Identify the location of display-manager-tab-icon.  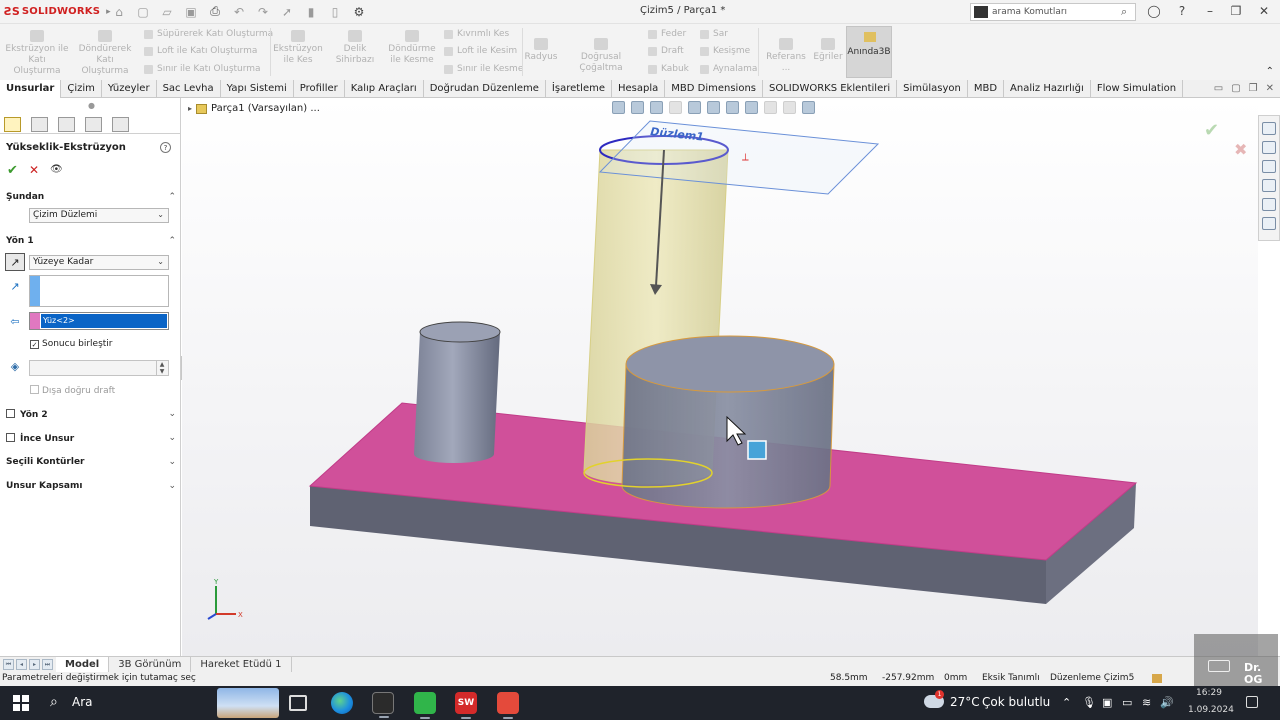
(120, 124).